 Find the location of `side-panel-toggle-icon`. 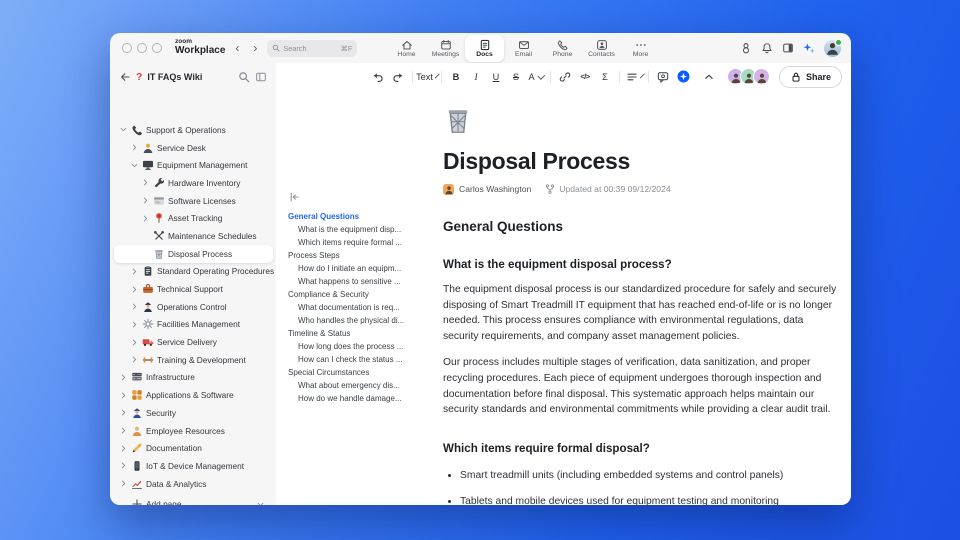

side-panel-toggle-icon is located at coordinates (788, 48).